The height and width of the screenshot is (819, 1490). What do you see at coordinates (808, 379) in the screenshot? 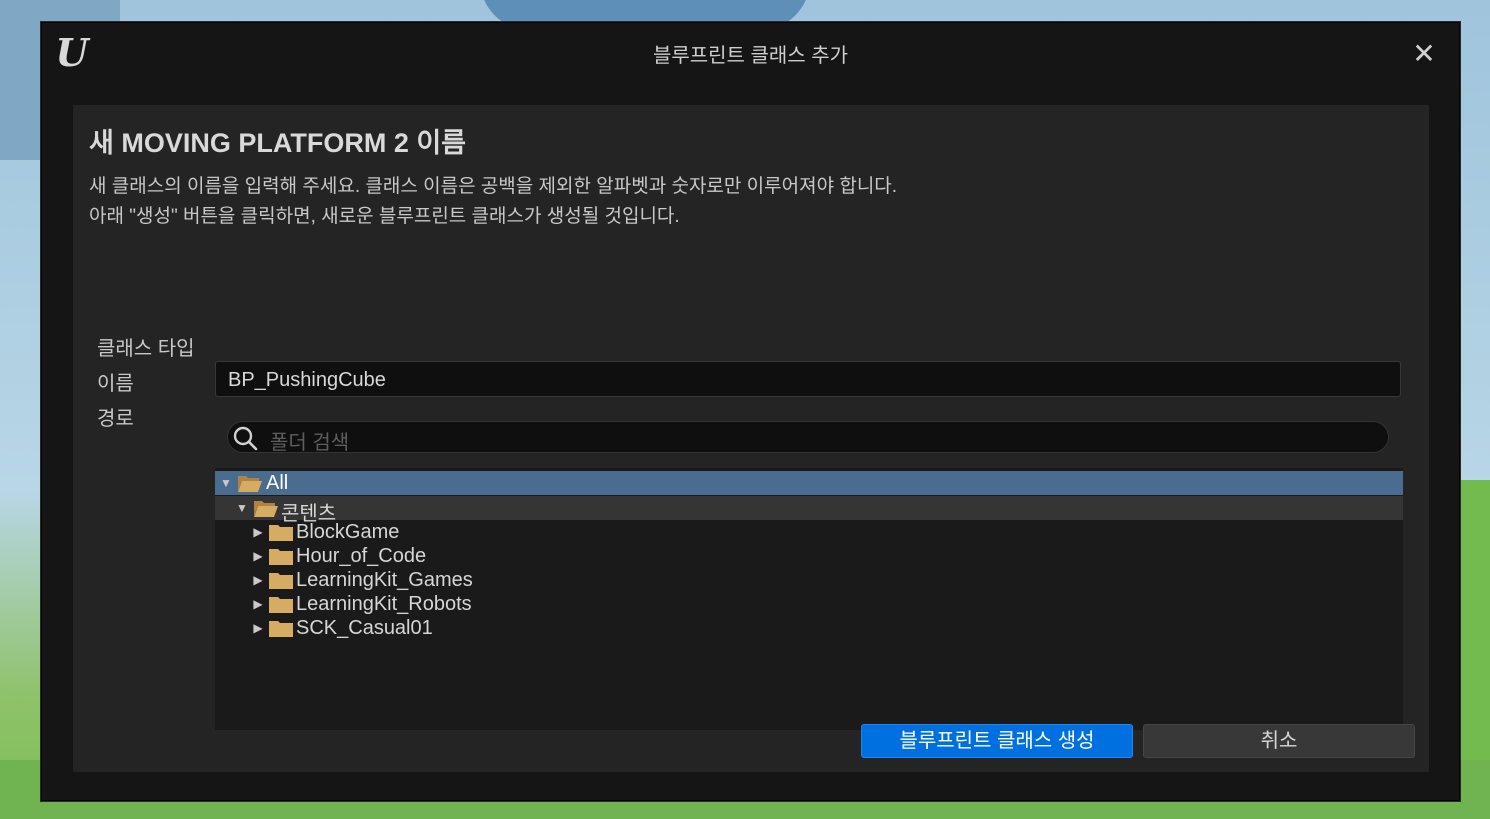
I see `class-name-input: BP_PushingCube` at bounding box center [808, 379].